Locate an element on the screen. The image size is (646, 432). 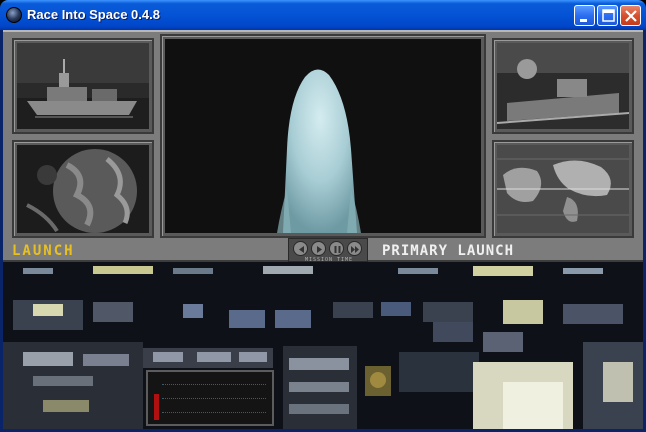
play-icon is located at coordinates (319, 249).